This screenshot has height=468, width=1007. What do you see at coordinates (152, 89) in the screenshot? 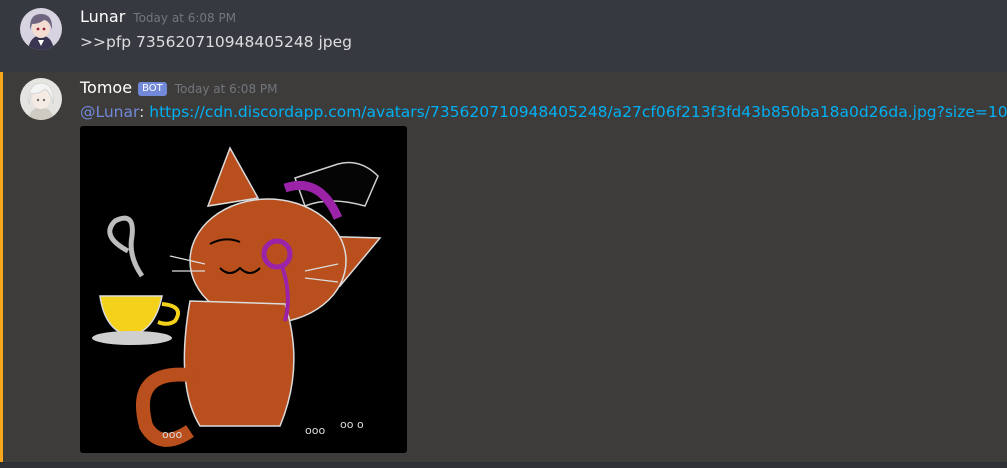
I see `bot-badge: BOT` at bounding box center [152, 89].